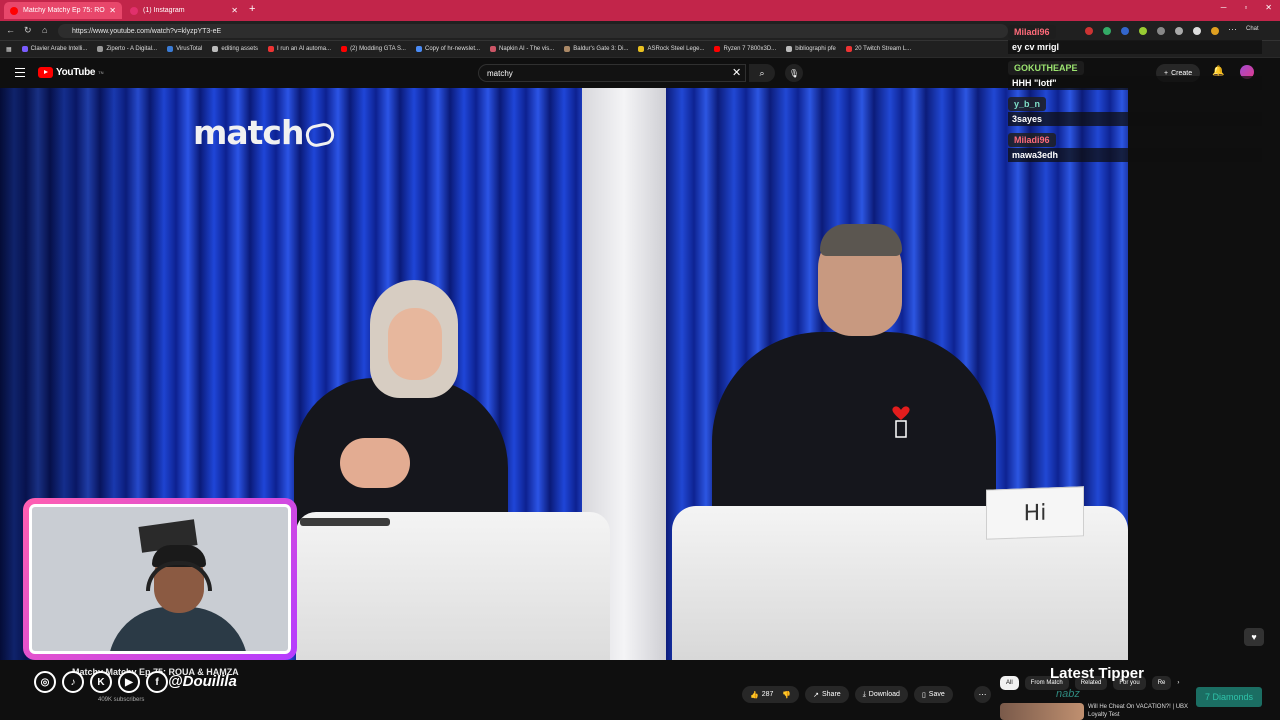 This screenshot has width=1280, height=720. What do you see at coordinates (717, 49) in the screenshot?
I see `youtube-icon` at bounding box center [717, 49].